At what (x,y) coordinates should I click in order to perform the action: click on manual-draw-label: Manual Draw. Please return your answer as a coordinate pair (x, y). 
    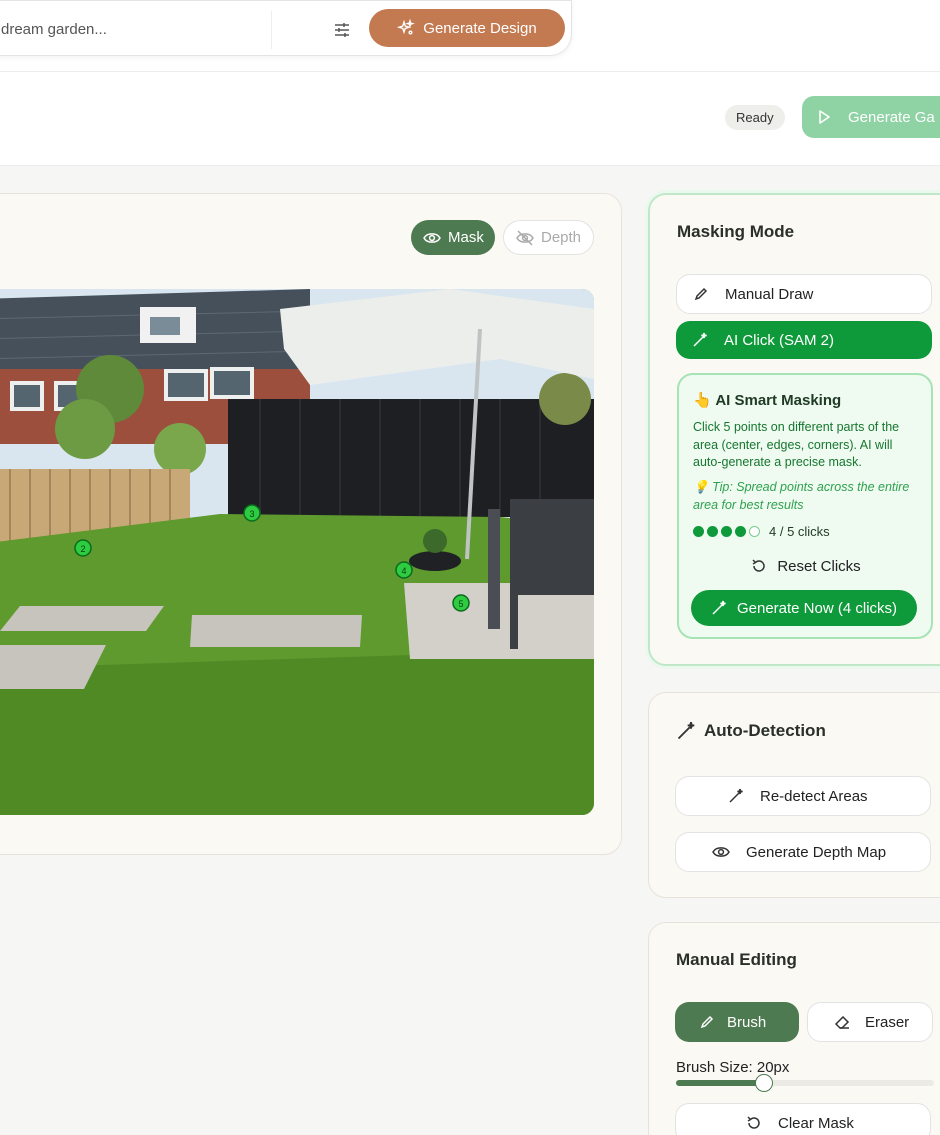
    Looking at the image, I should click on (769, 294).